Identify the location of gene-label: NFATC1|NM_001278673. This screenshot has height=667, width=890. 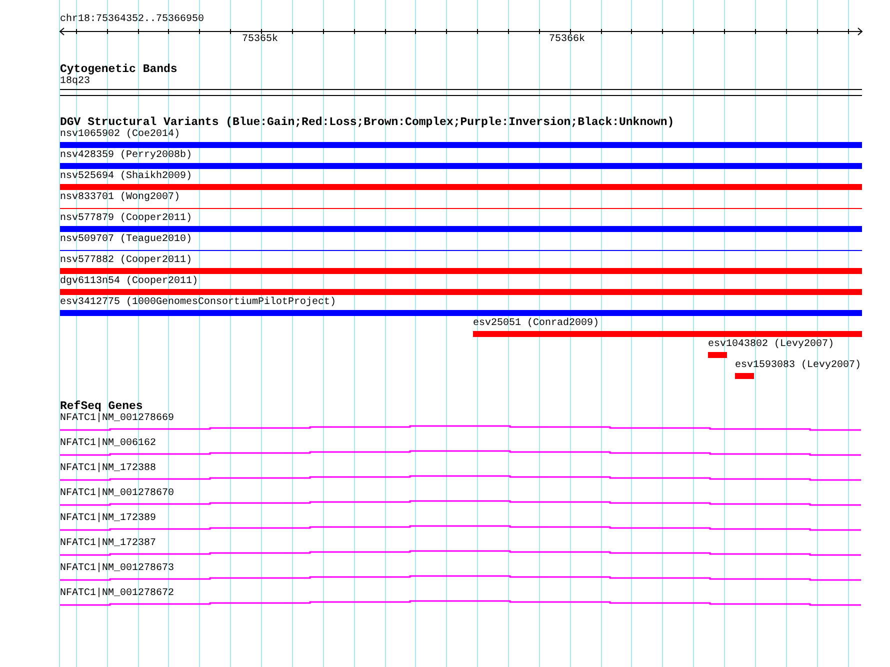
(117, 569).